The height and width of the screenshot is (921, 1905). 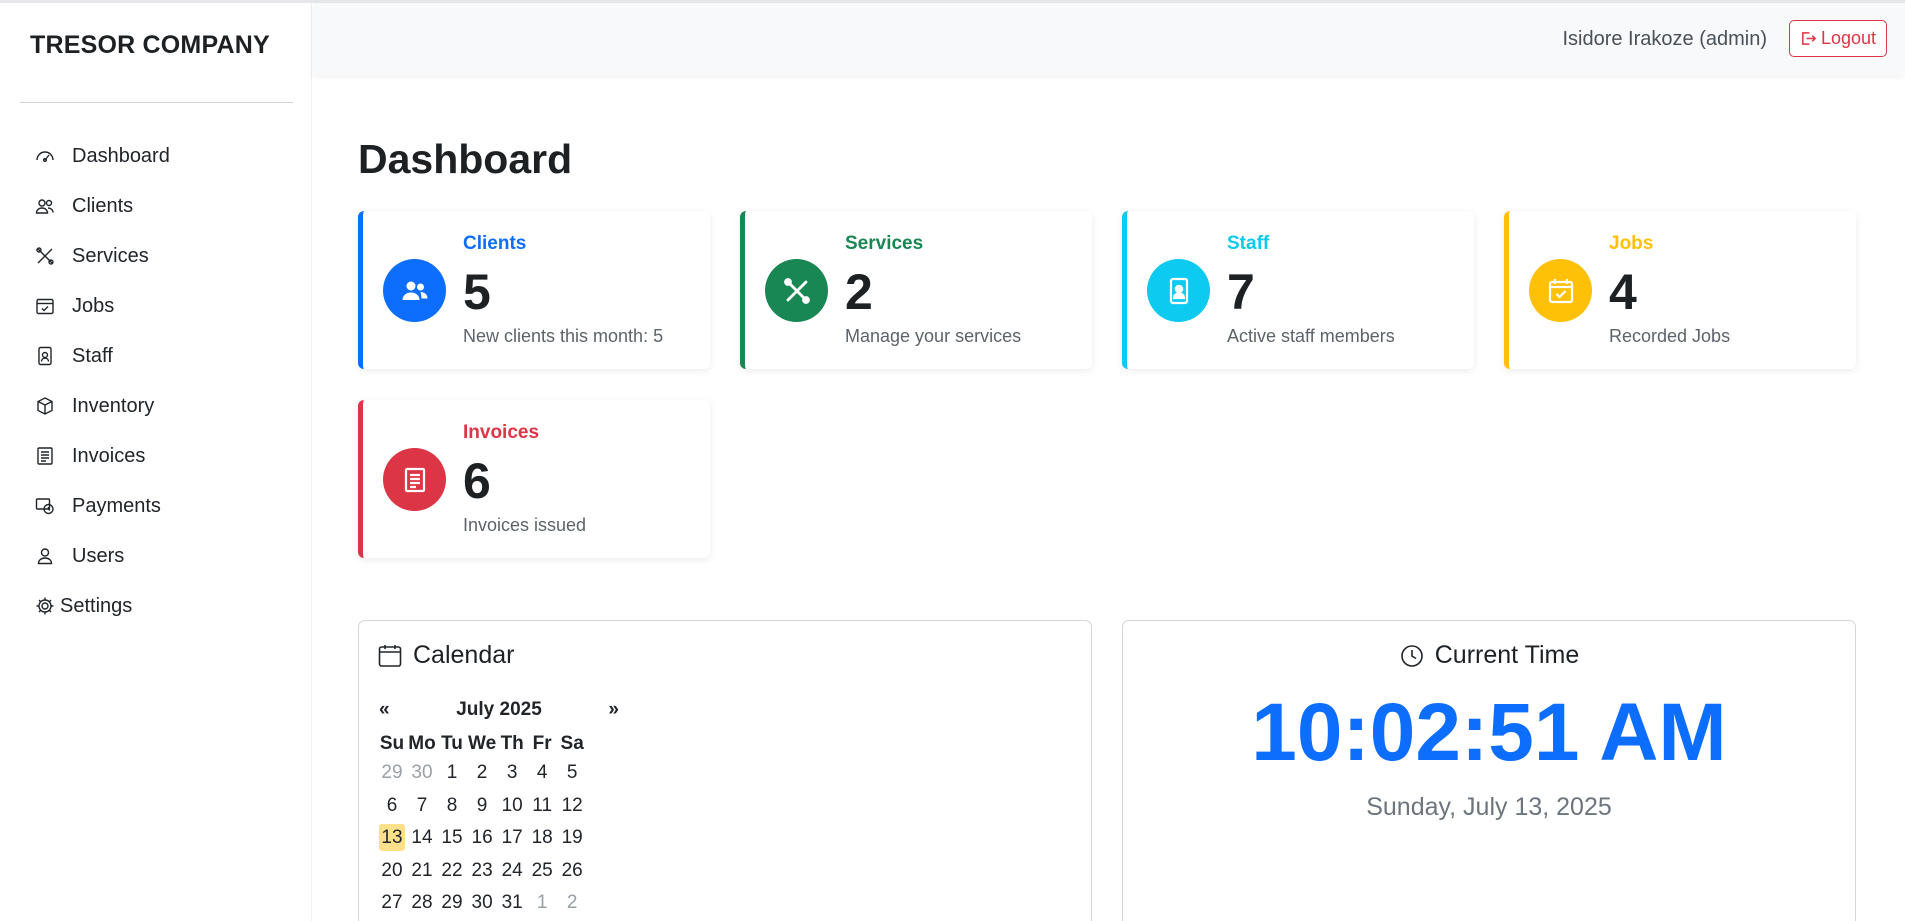 What do you see at coordinates (96, 605) in the screenshot?
I see `sidebar-item-label: Settings` at bounding box center [96, 605].